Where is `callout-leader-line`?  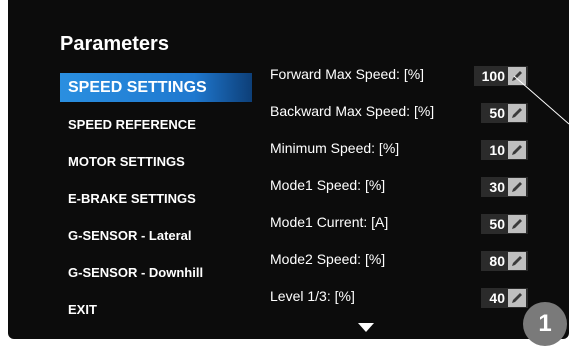
callout-leader-line is located at coordinates (541, 100).